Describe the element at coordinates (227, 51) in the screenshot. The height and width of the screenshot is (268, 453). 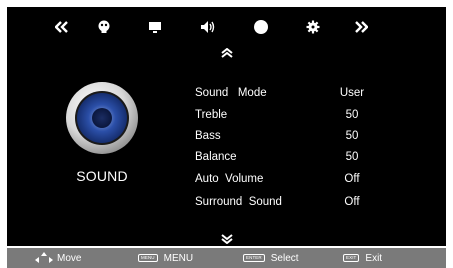
I see `scroll-up-icon` at that location.